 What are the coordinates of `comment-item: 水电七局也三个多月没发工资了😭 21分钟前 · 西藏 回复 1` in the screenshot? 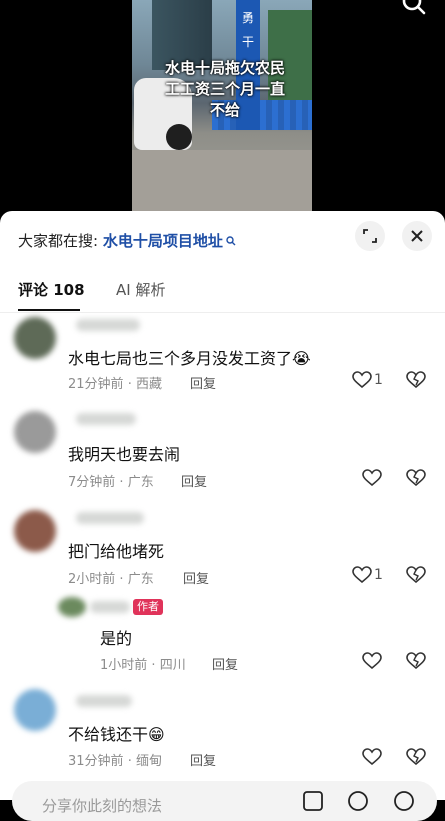 It's located at (222, 356).